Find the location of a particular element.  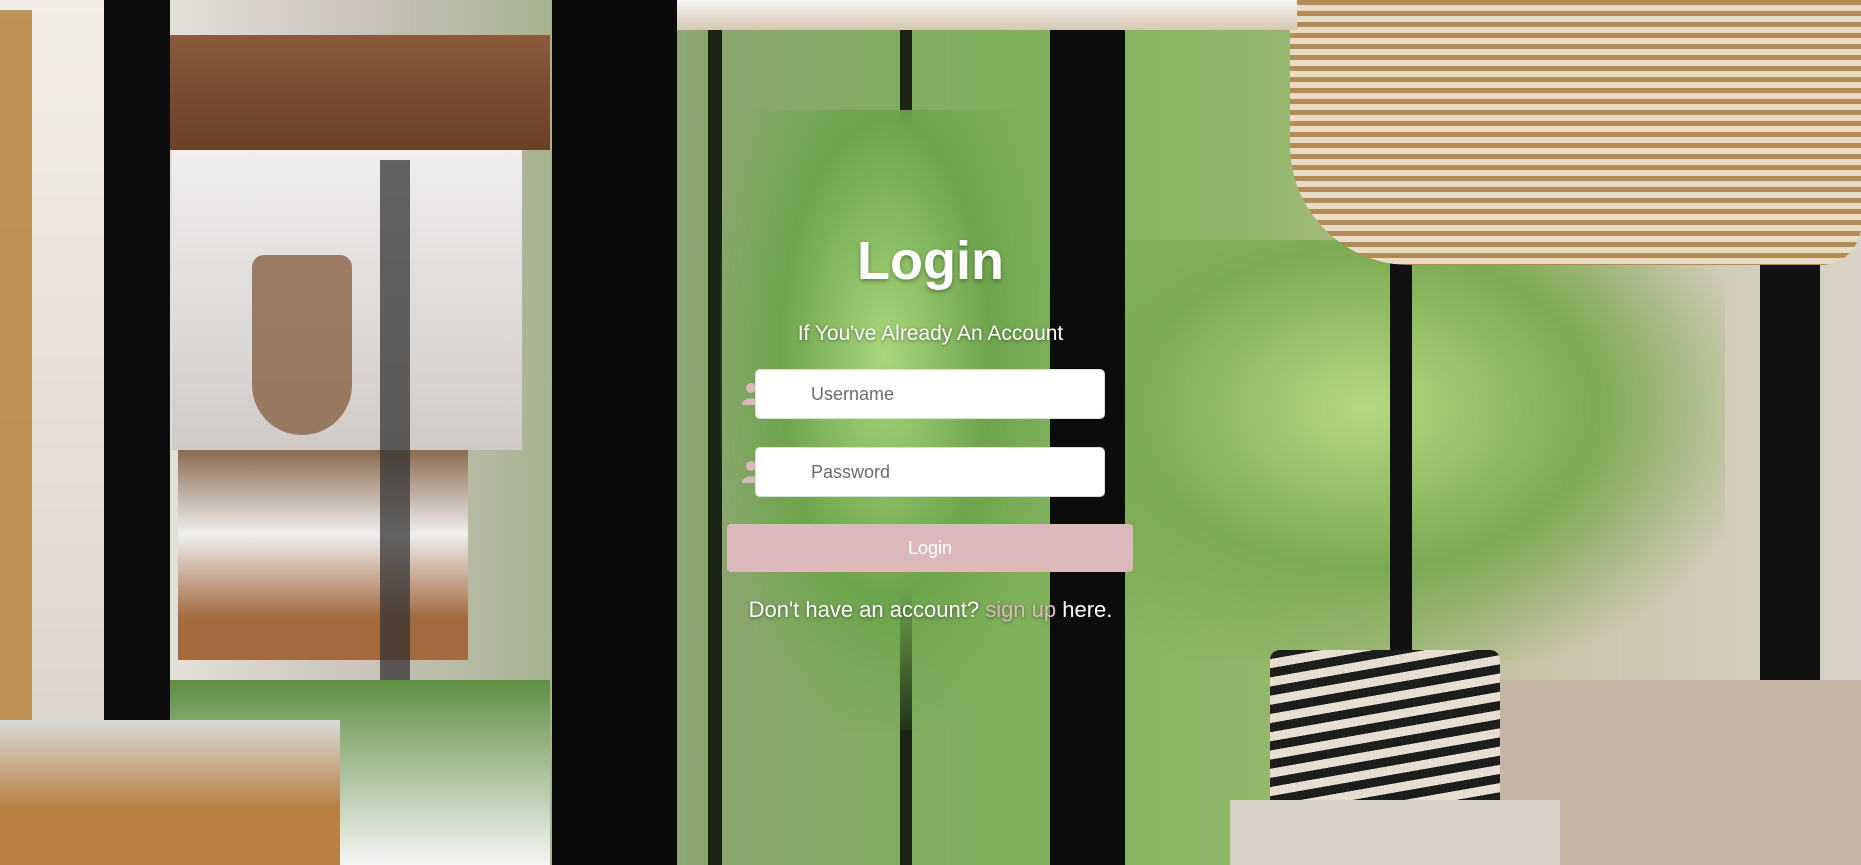

login-title: Login is located at coordinates (930, 261).